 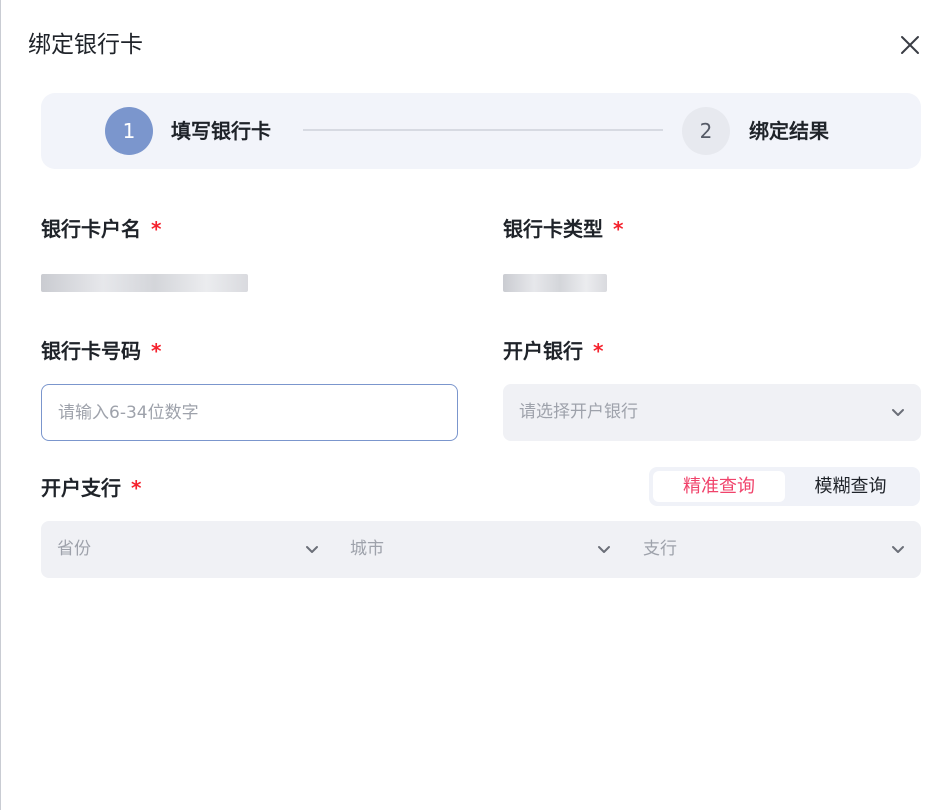 I want to click on branch-label: 开户支行 *, so click(x=91, y=488).